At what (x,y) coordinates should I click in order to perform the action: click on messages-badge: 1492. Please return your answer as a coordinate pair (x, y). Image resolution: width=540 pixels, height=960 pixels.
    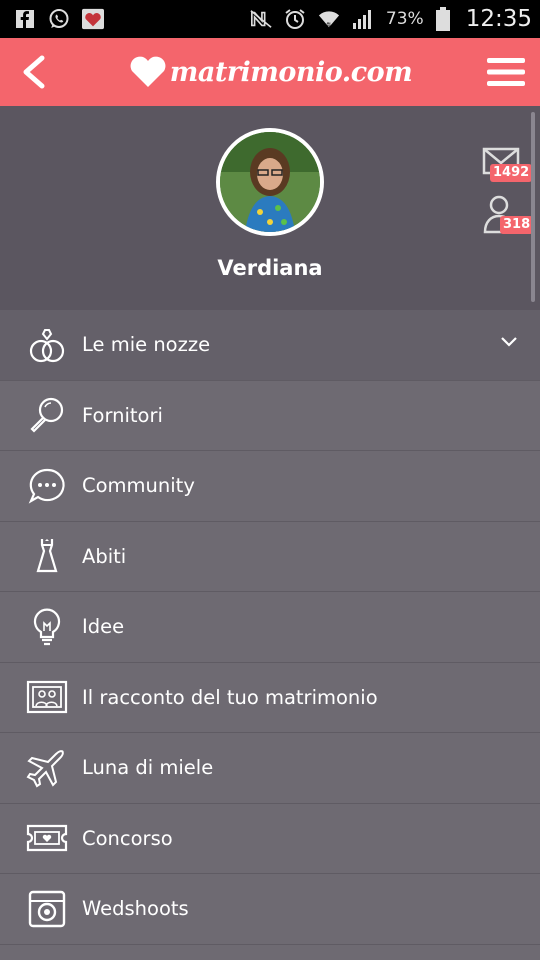
    Looking at the image, I should click on (511, 173).